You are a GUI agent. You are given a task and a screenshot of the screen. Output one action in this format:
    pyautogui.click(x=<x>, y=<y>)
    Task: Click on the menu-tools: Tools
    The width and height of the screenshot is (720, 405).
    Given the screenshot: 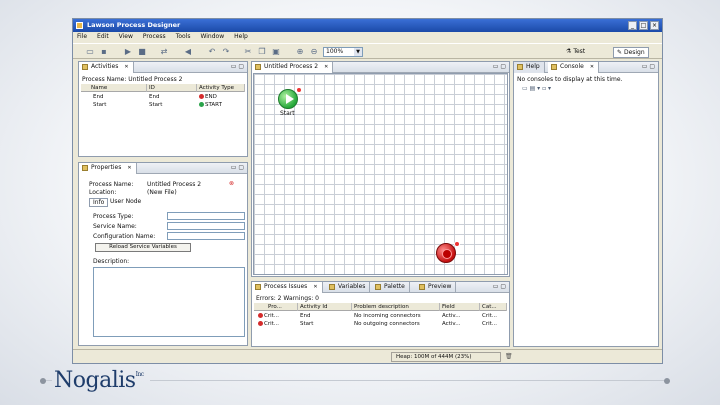 What is the action you would take?
    pyautogui.click(x=183, y=37)
    